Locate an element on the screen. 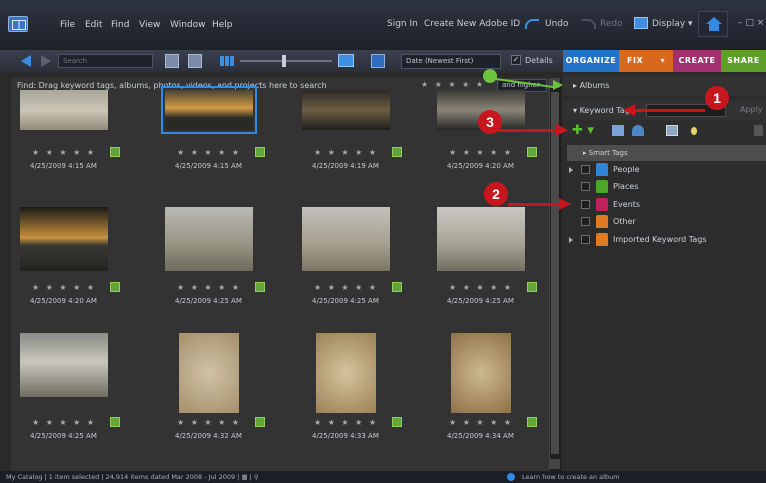 This screenshot has width=766, height=483. tab-create: CREATE is located at coordinates (697, 61).